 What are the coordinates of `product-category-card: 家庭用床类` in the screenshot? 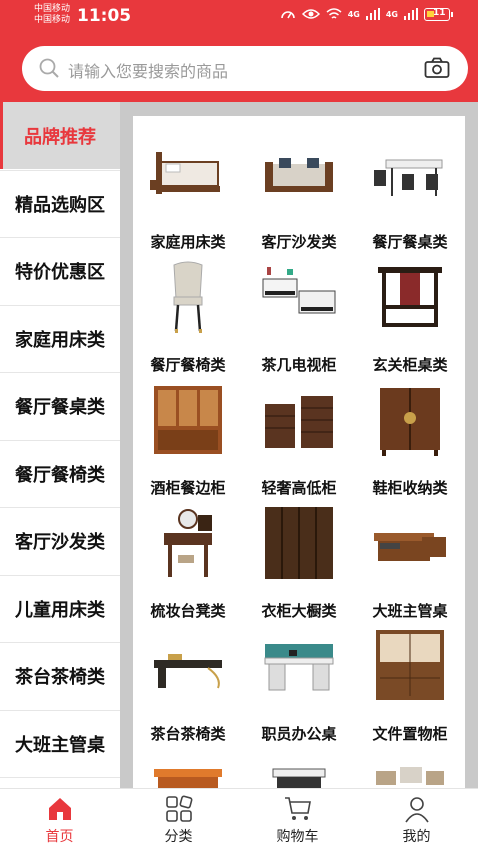 It's located at (188, 188).